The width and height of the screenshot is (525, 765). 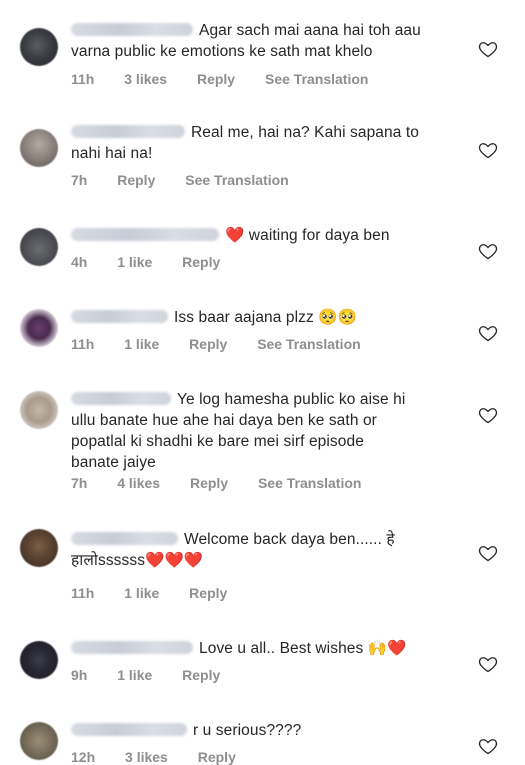 What do you see at coordinates (307, 235) in the screenshot?
I see `comment-line: ❤️ waiting for daya ben` at bounding box center [307, 235].